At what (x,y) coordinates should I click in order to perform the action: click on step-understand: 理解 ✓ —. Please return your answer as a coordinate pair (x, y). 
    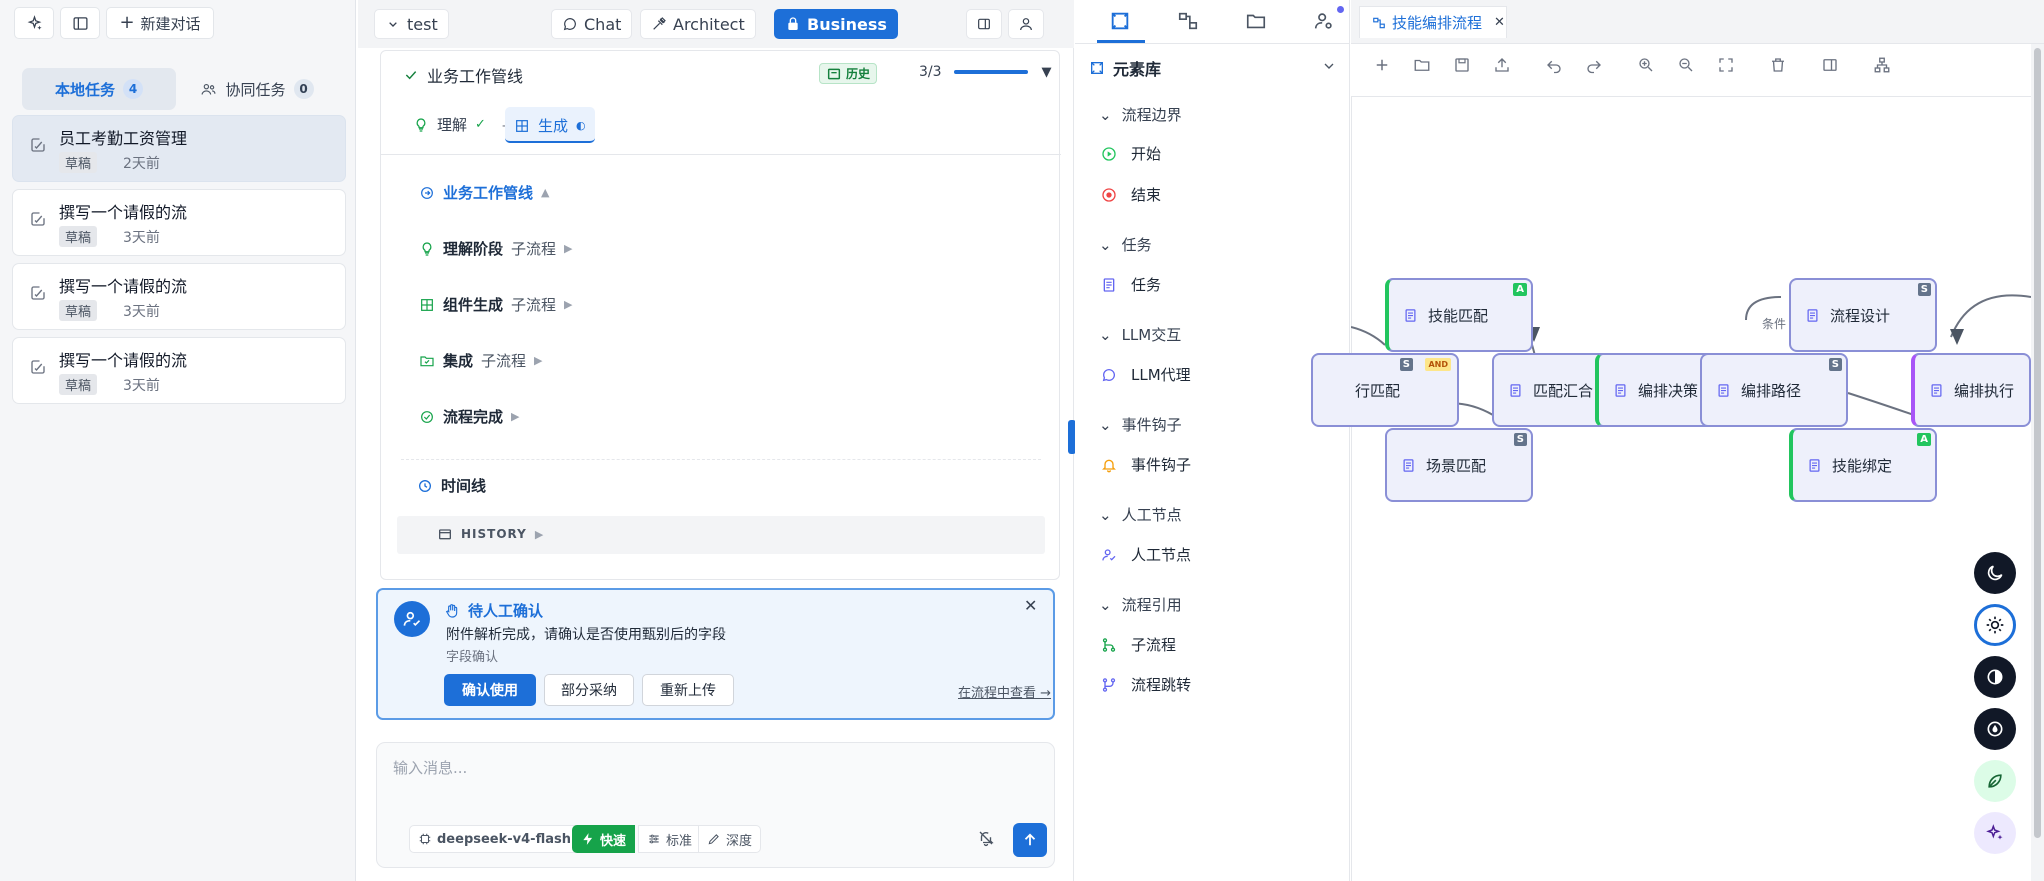
    Looking at the image, I should click on (465, 124).